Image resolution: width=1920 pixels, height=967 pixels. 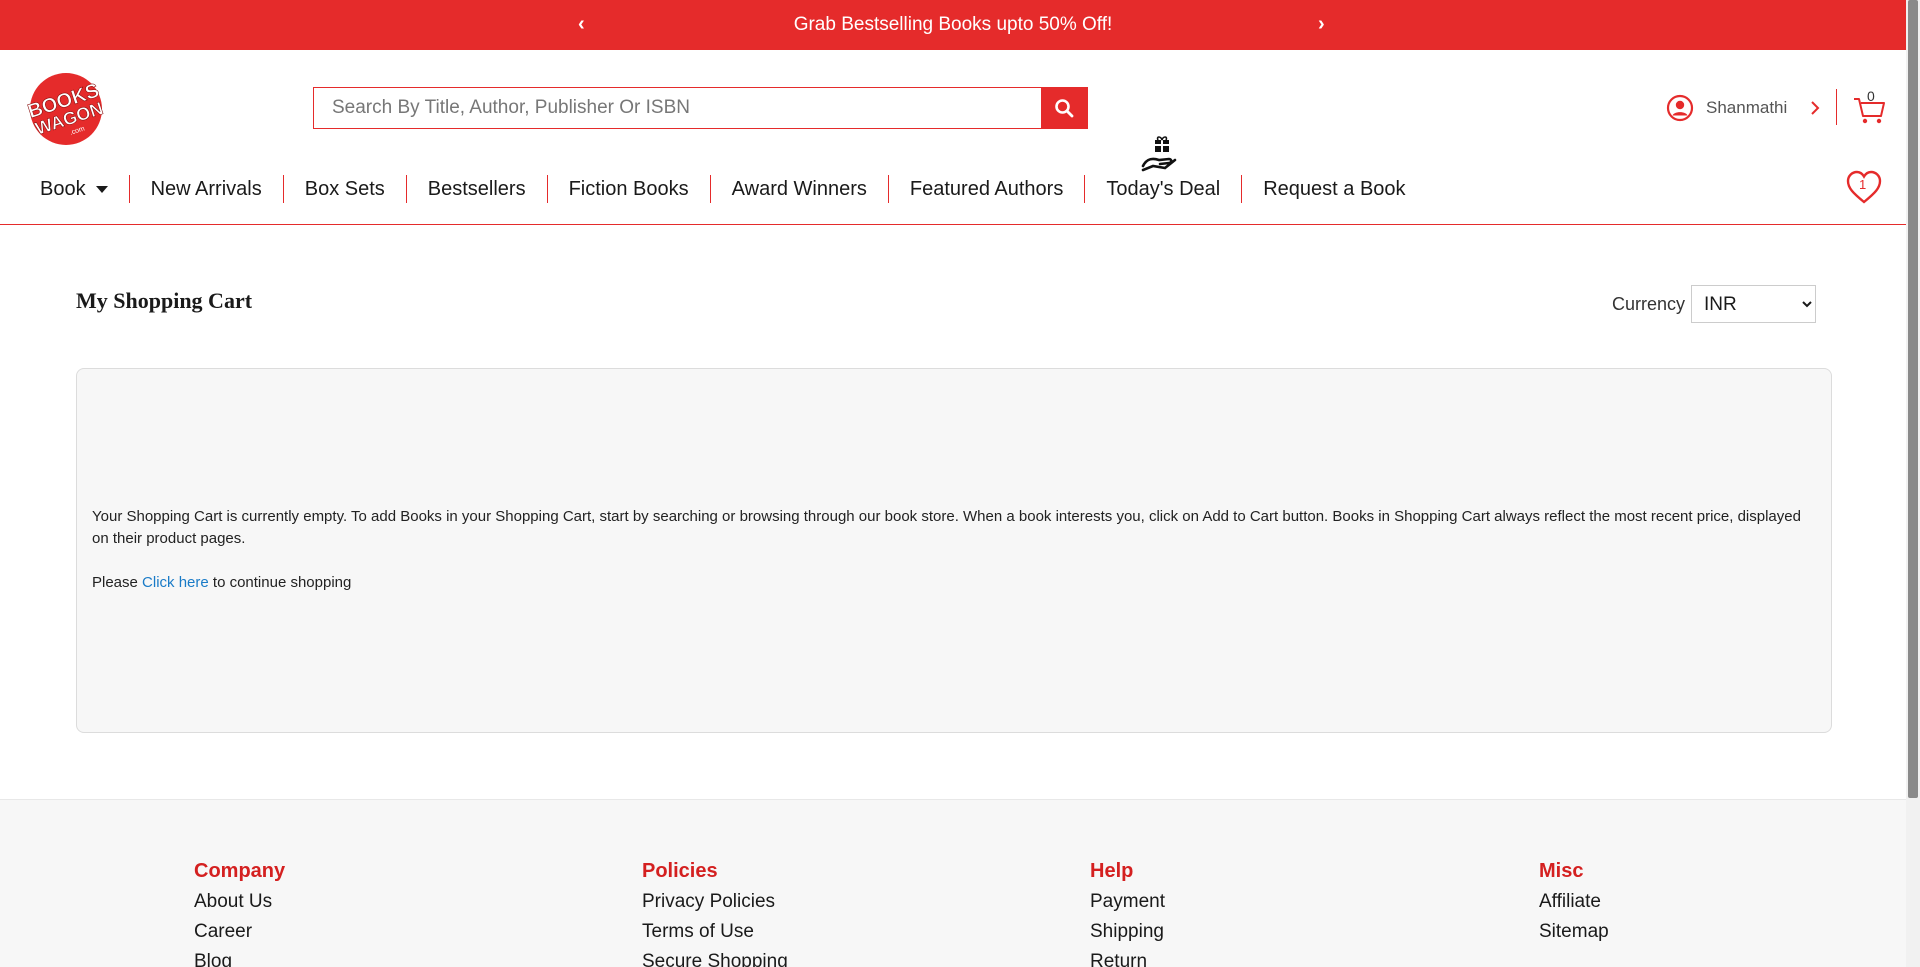 What do you see at coordinates (1680, 108) in the screenshot?
I see `user-icon` at bounding box center [1680, 108].